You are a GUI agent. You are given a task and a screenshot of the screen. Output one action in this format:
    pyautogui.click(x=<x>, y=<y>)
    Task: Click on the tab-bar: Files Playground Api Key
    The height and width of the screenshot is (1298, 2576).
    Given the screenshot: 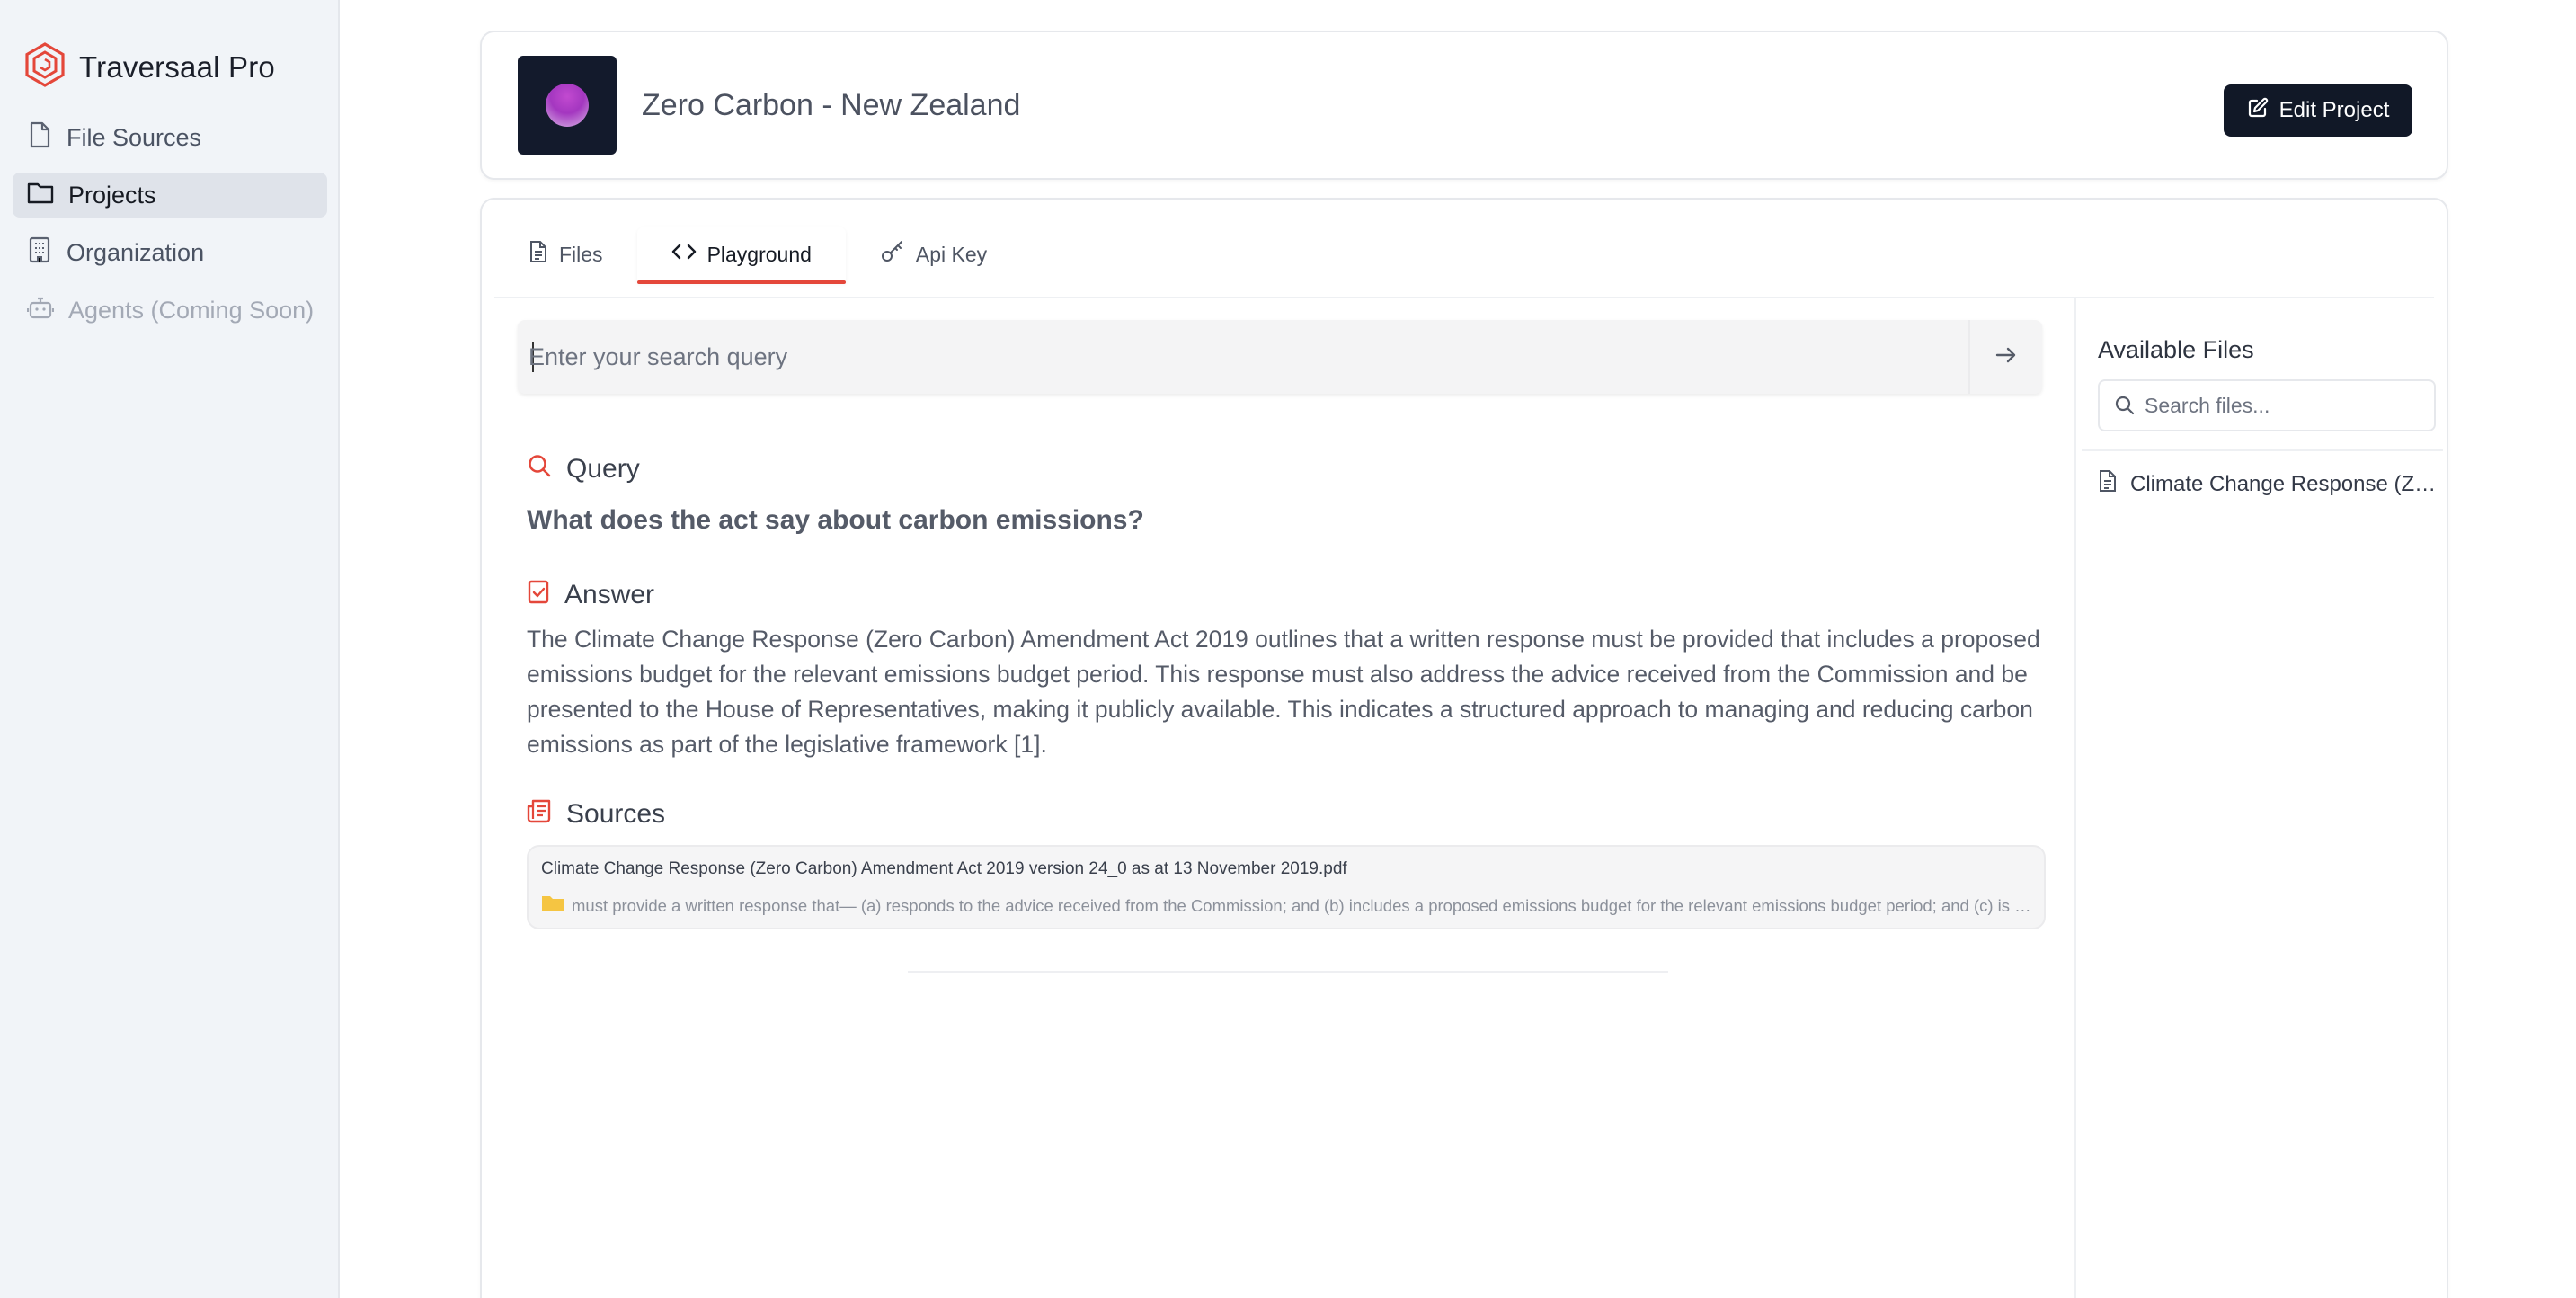 What is the action you would take?
    pyautogui.click(x=757, y=255)
    